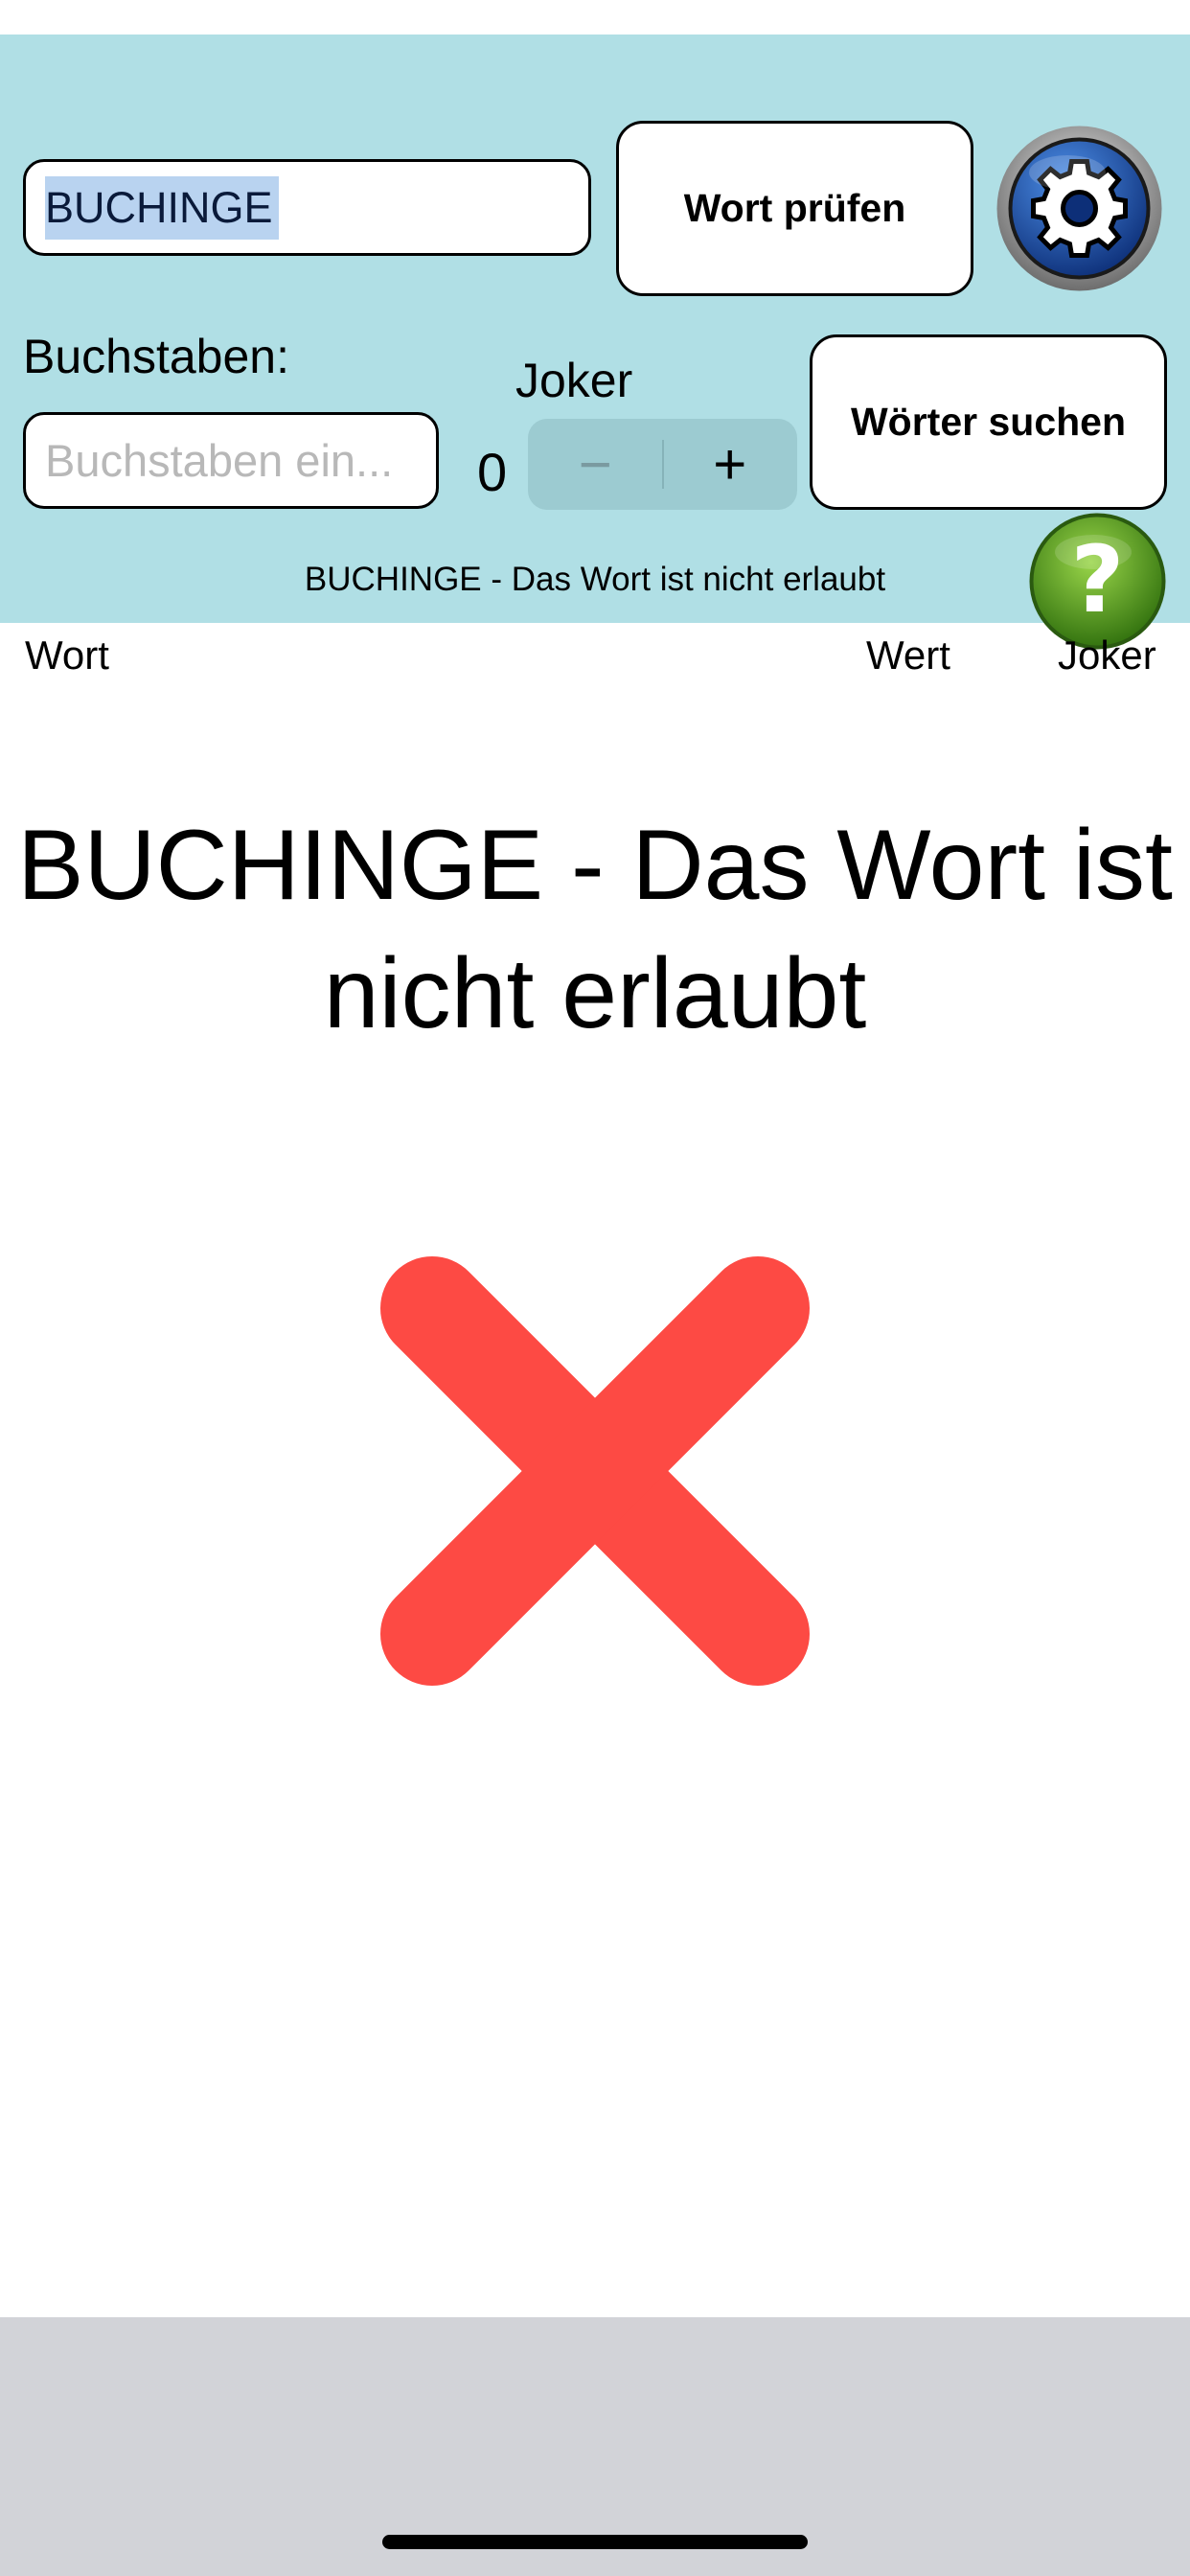  I want to click on word-input-value: BUCHINGE, so click(162, 207).